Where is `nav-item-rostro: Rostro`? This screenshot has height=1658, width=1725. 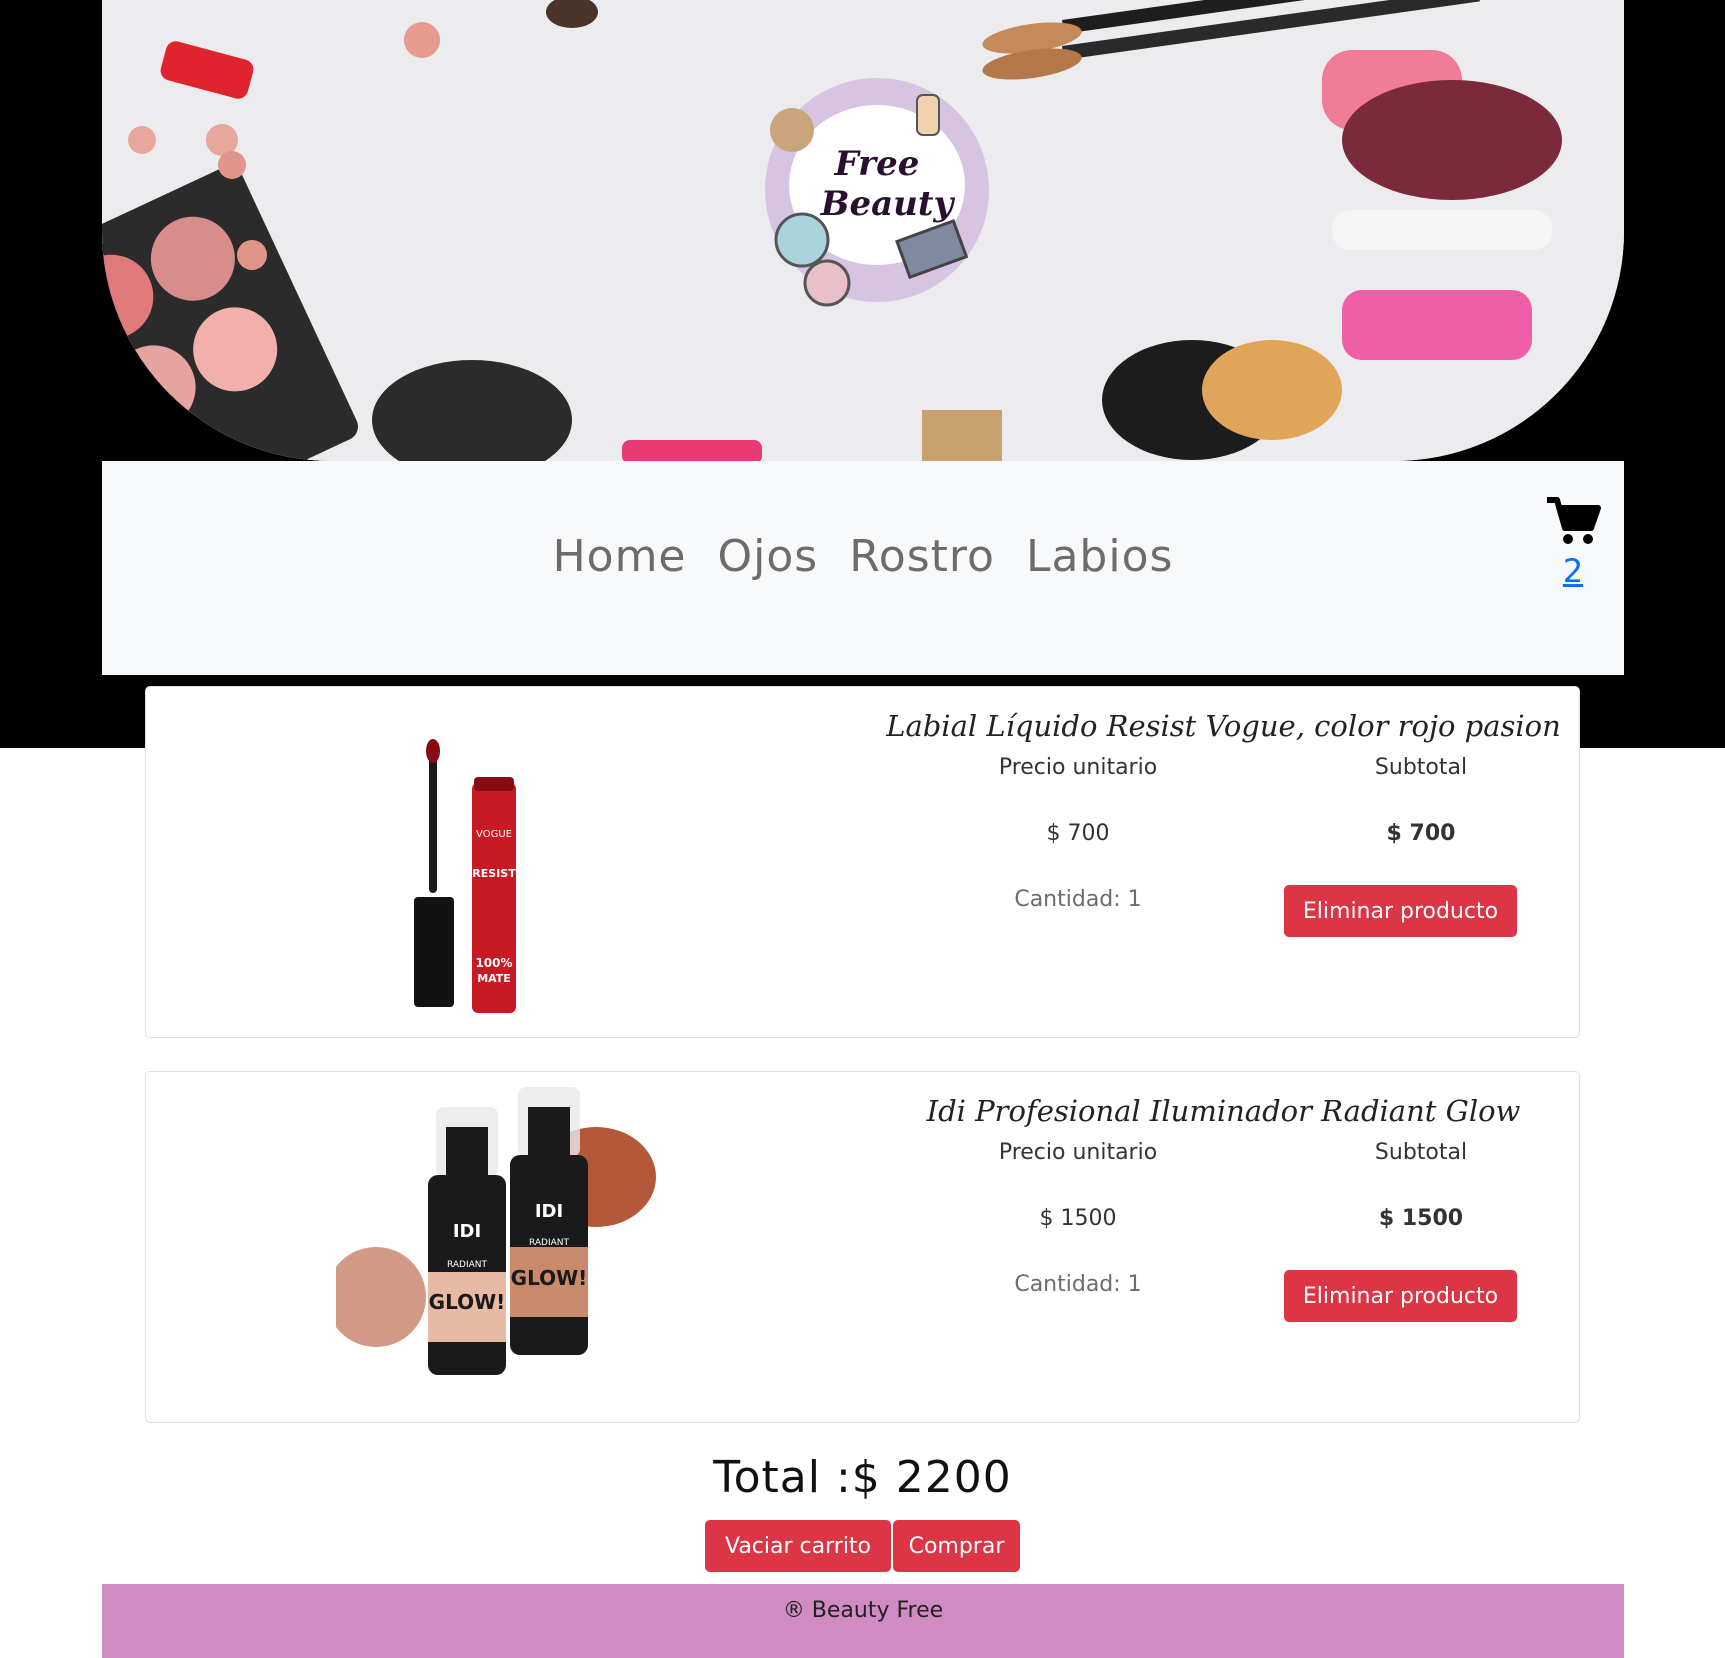
nav-item-rostro: Rostro is located at coordinates (922, 556).